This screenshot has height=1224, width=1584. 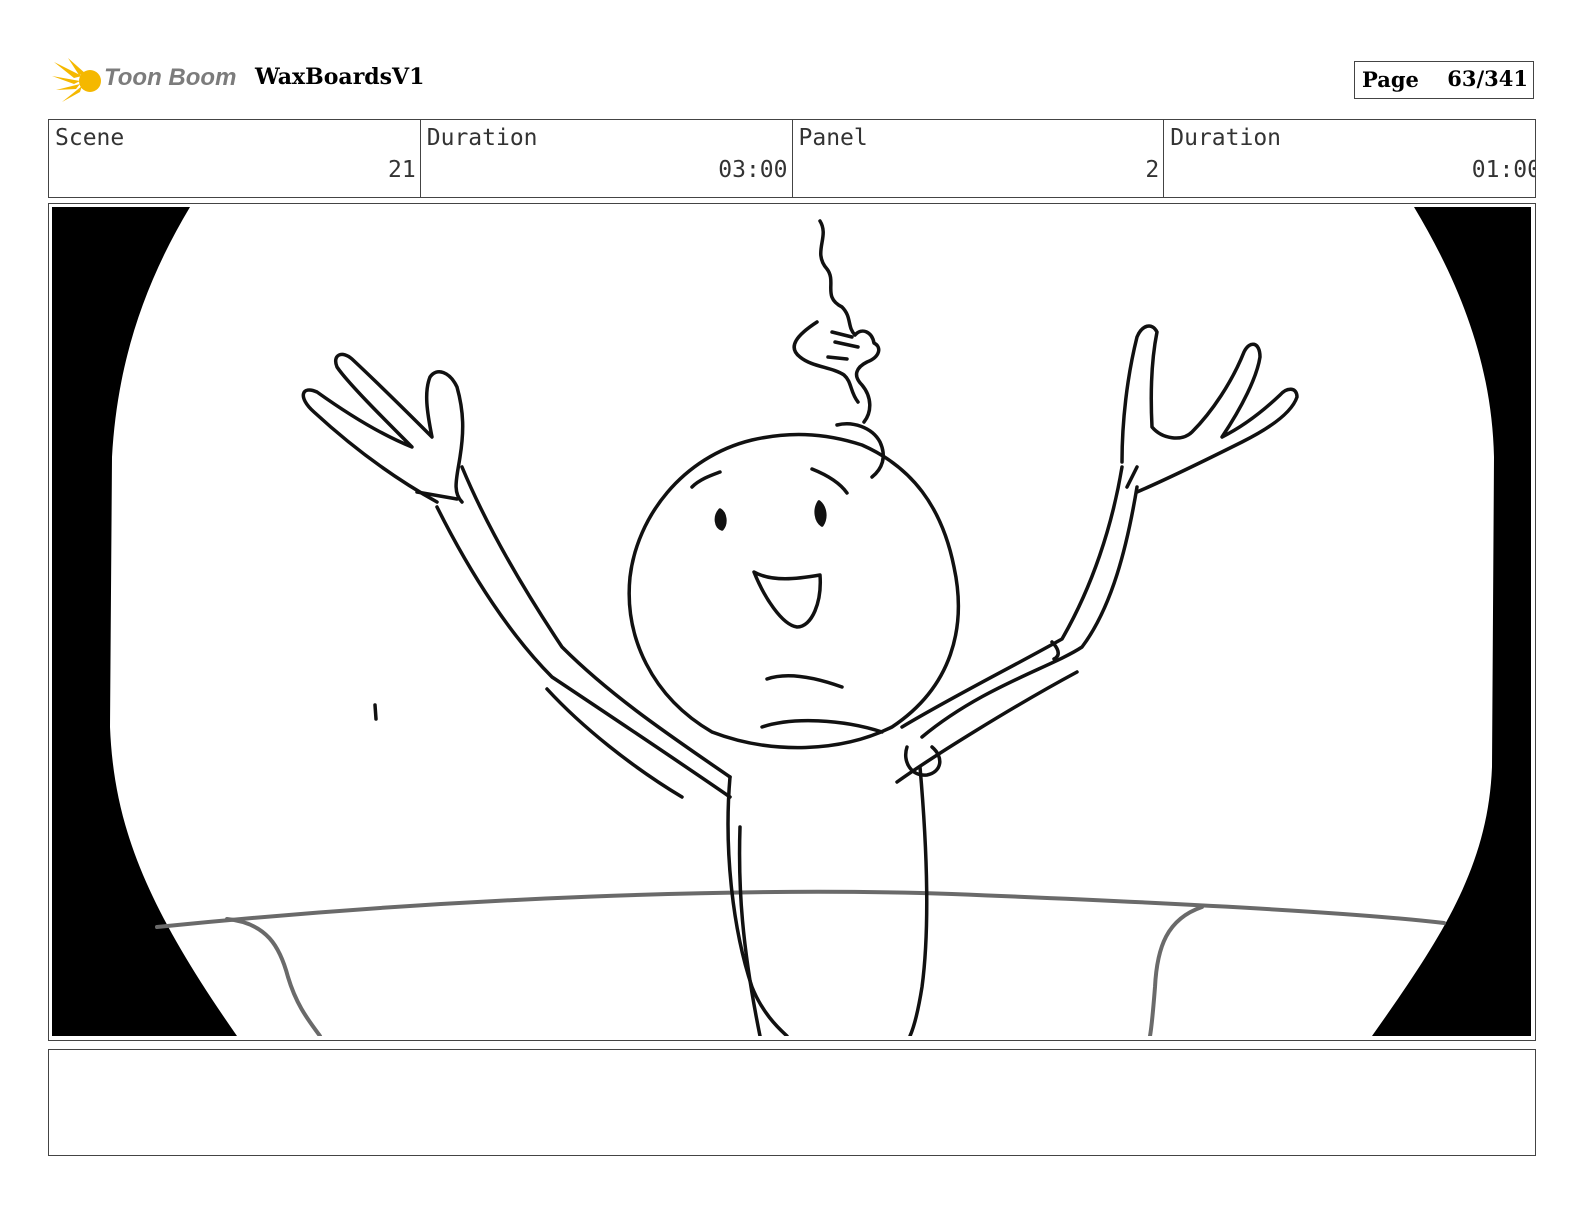 What do you see at coordinates (1226, 138) in the screenshot?
I see `panel-duration-label: Duration` at bounding box center [1226, 138].